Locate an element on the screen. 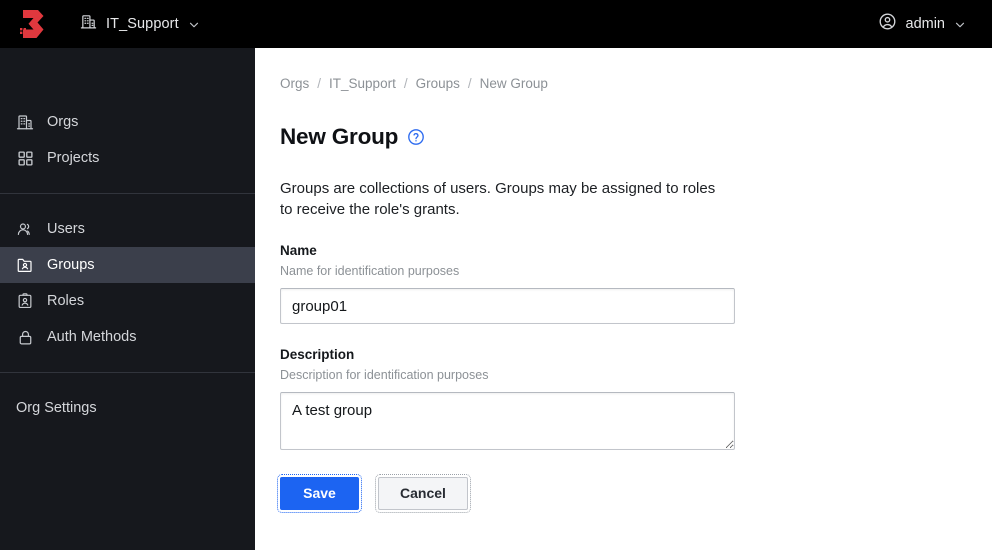  sidebar-item-orgs: Orgs is located at coordinates (127, 122).